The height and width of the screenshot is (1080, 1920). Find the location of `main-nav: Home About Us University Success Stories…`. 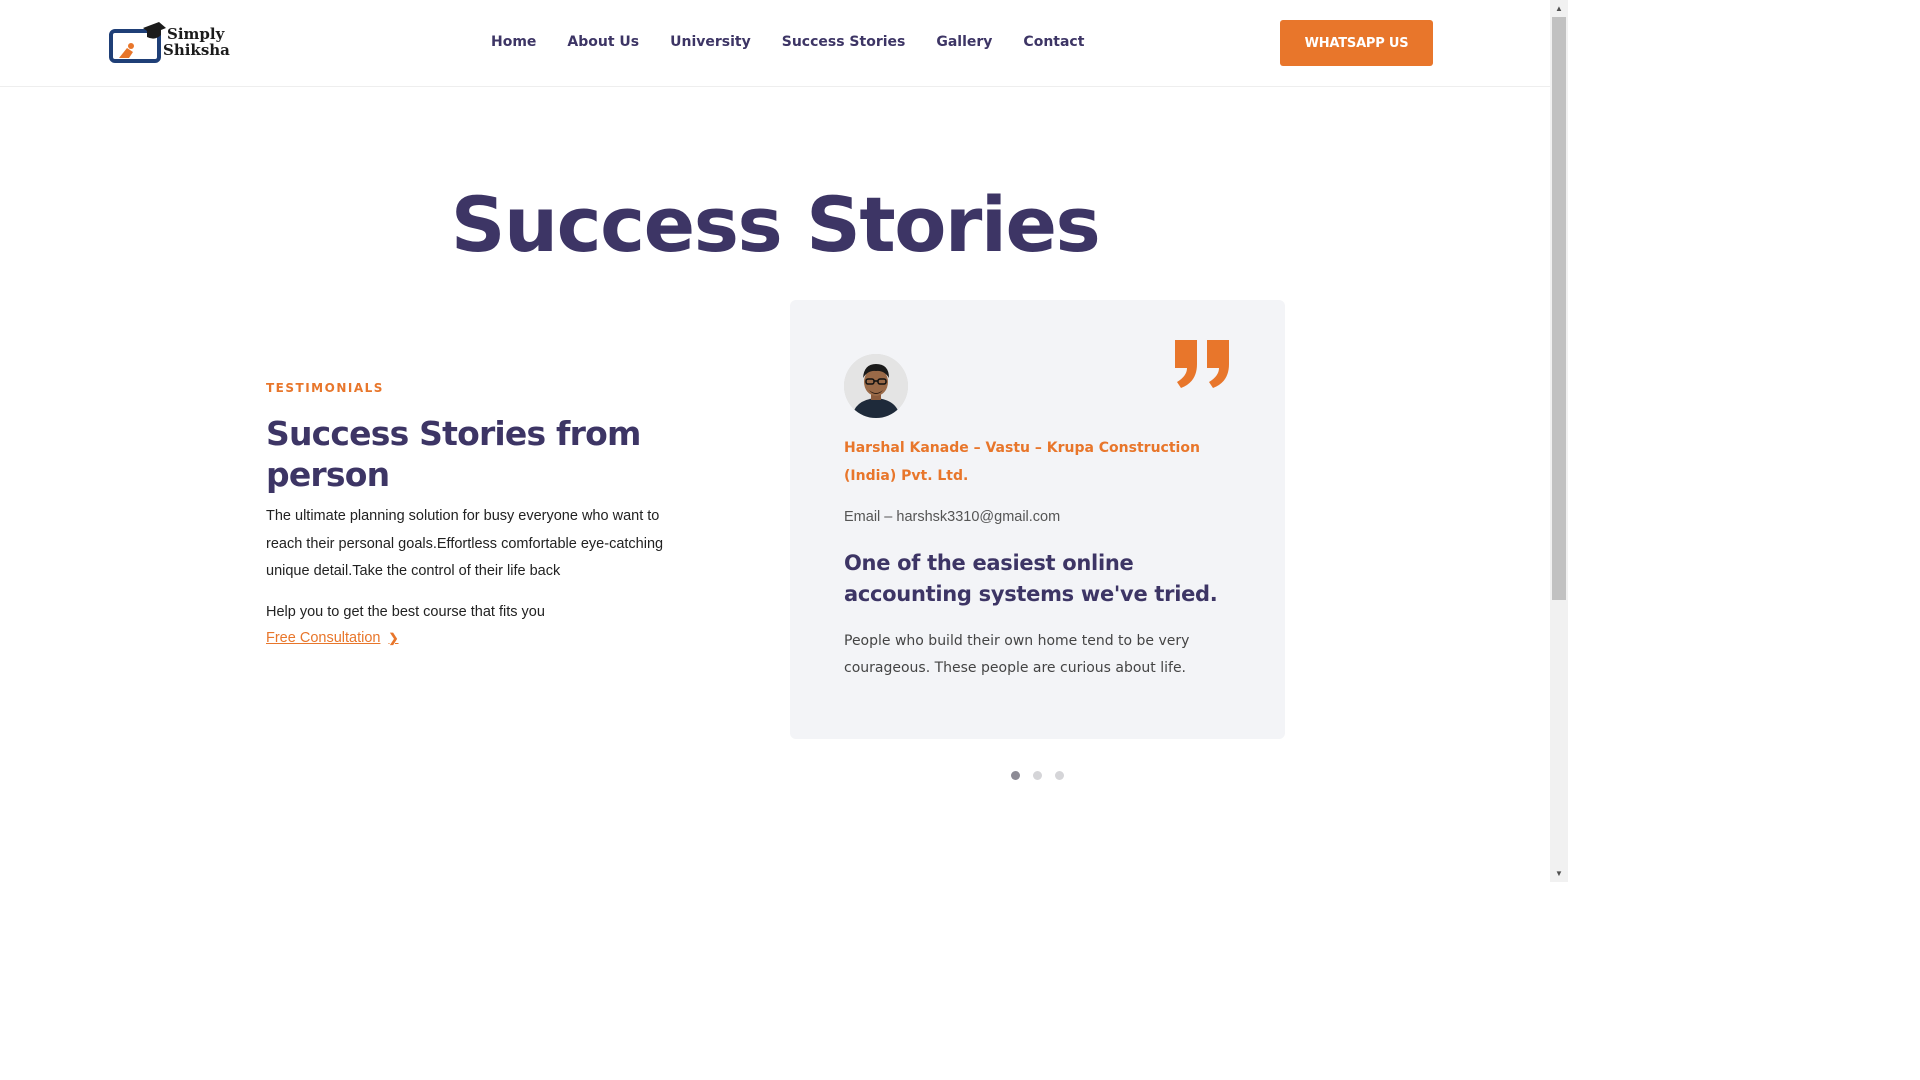

main-nav: Home About Us University Success Stories… is located at coordinates (787, 42).